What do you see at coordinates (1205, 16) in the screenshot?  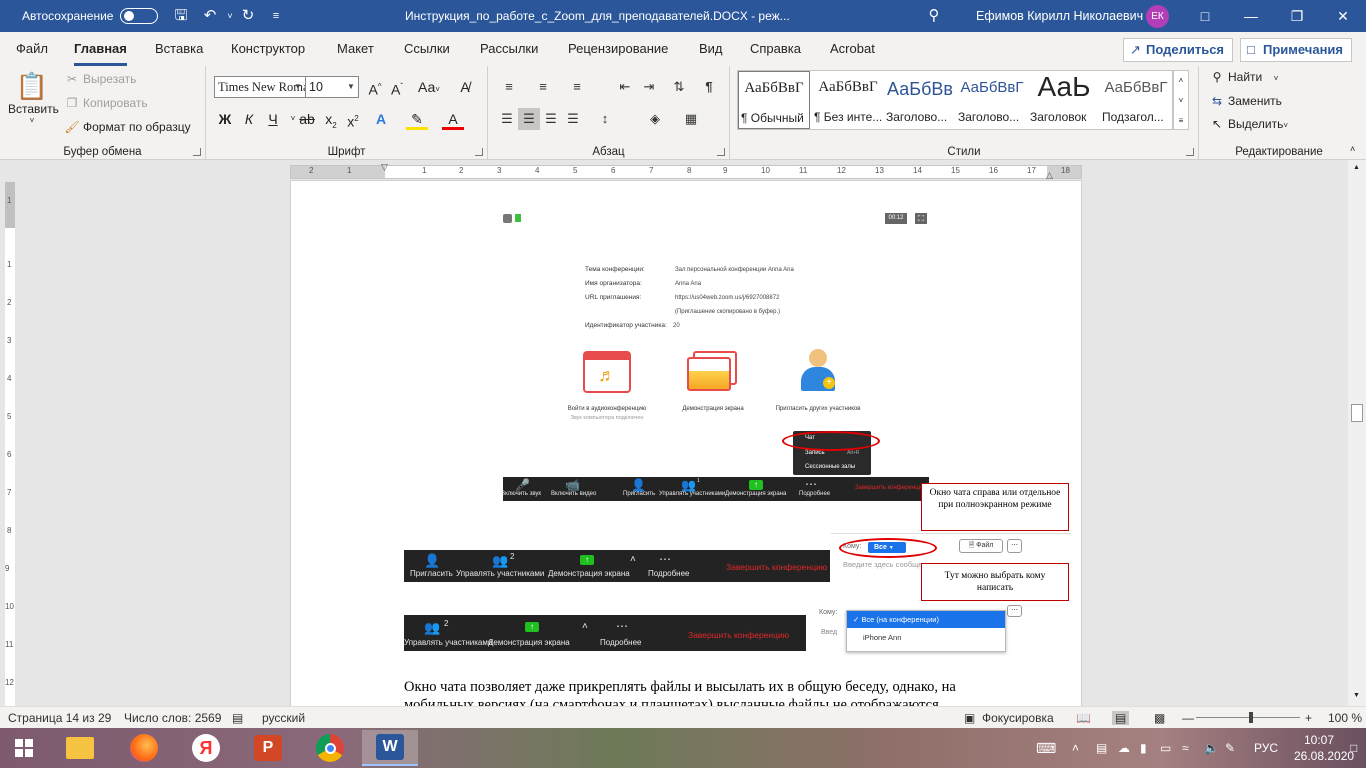 I see `ribbon-display-icon: □` at bounding box center [1205, 16].